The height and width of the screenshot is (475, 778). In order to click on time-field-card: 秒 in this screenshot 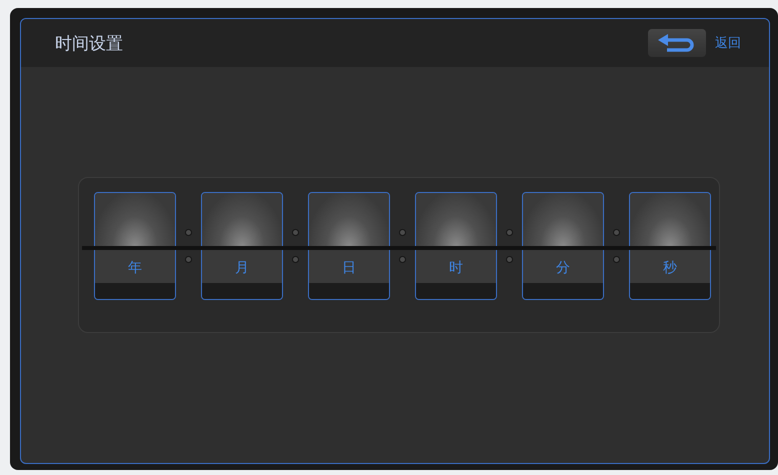, I will do `click(670, 246)`.